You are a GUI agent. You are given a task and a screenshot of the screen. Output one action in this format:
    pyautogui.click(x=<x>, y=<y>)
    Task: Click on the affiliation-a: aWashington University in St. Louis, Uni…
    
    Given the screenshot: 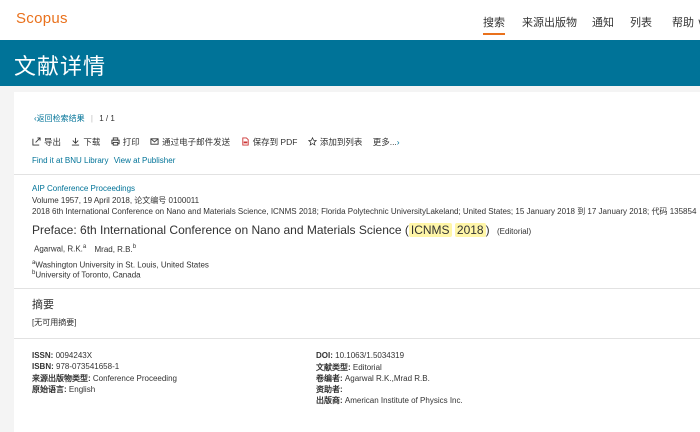 What is the action you would take?
    pyautogui.click(x=120, y=265)
    